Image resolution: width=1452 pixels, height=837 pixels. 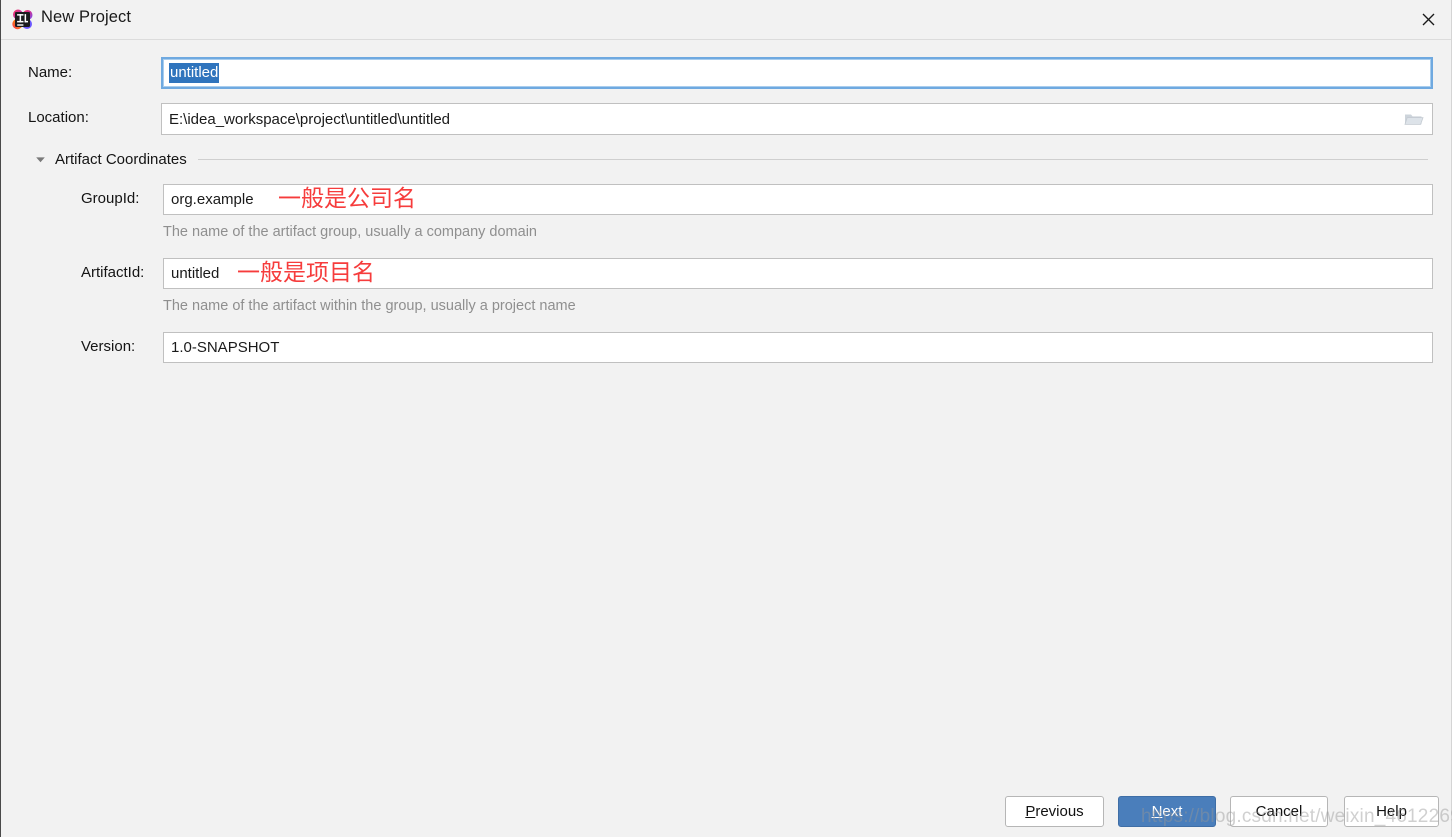 What do you see at coordinates (195, 273) in the screenshot?
I see `artifact-id-input-value: untitled` at bounding box center [195, 273].